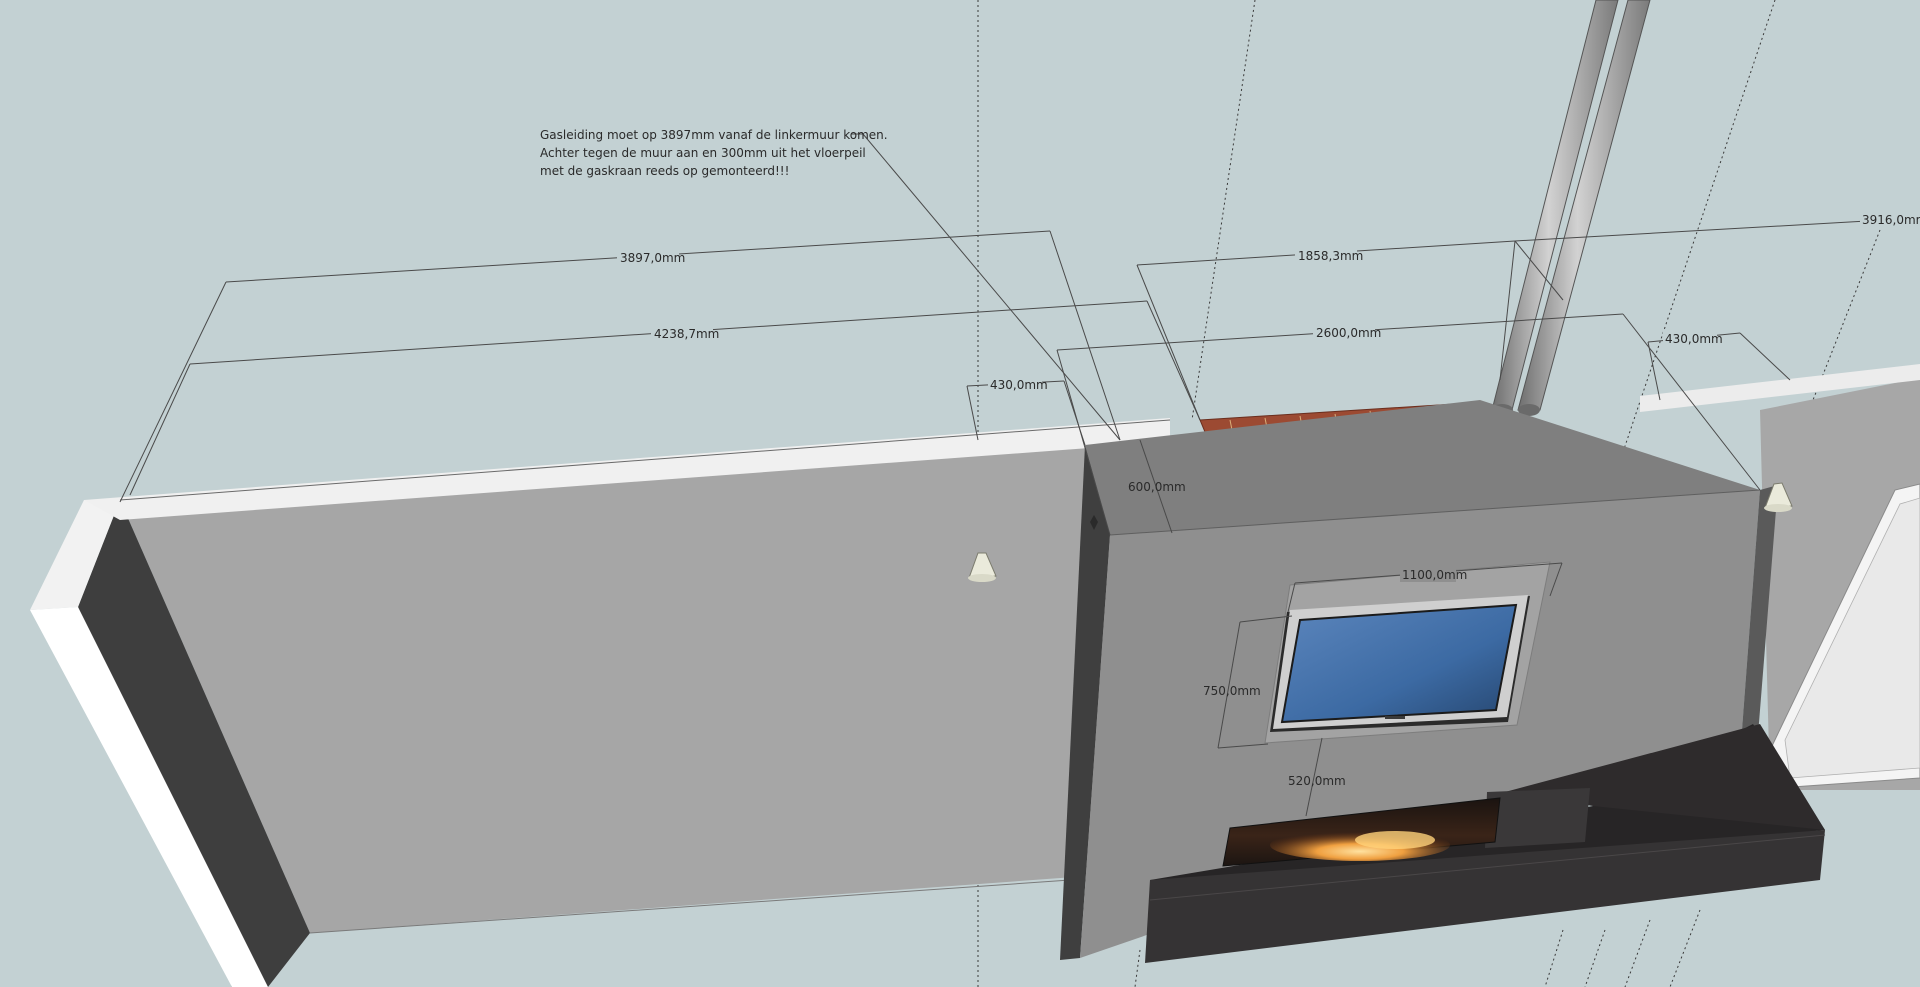 This screenshot has width=1920, height=987. What do you see at coordinates (1019, 385) in the screenshot?
I see `dim-430-left: 430,0mm` at bounding box center [1019, 385].